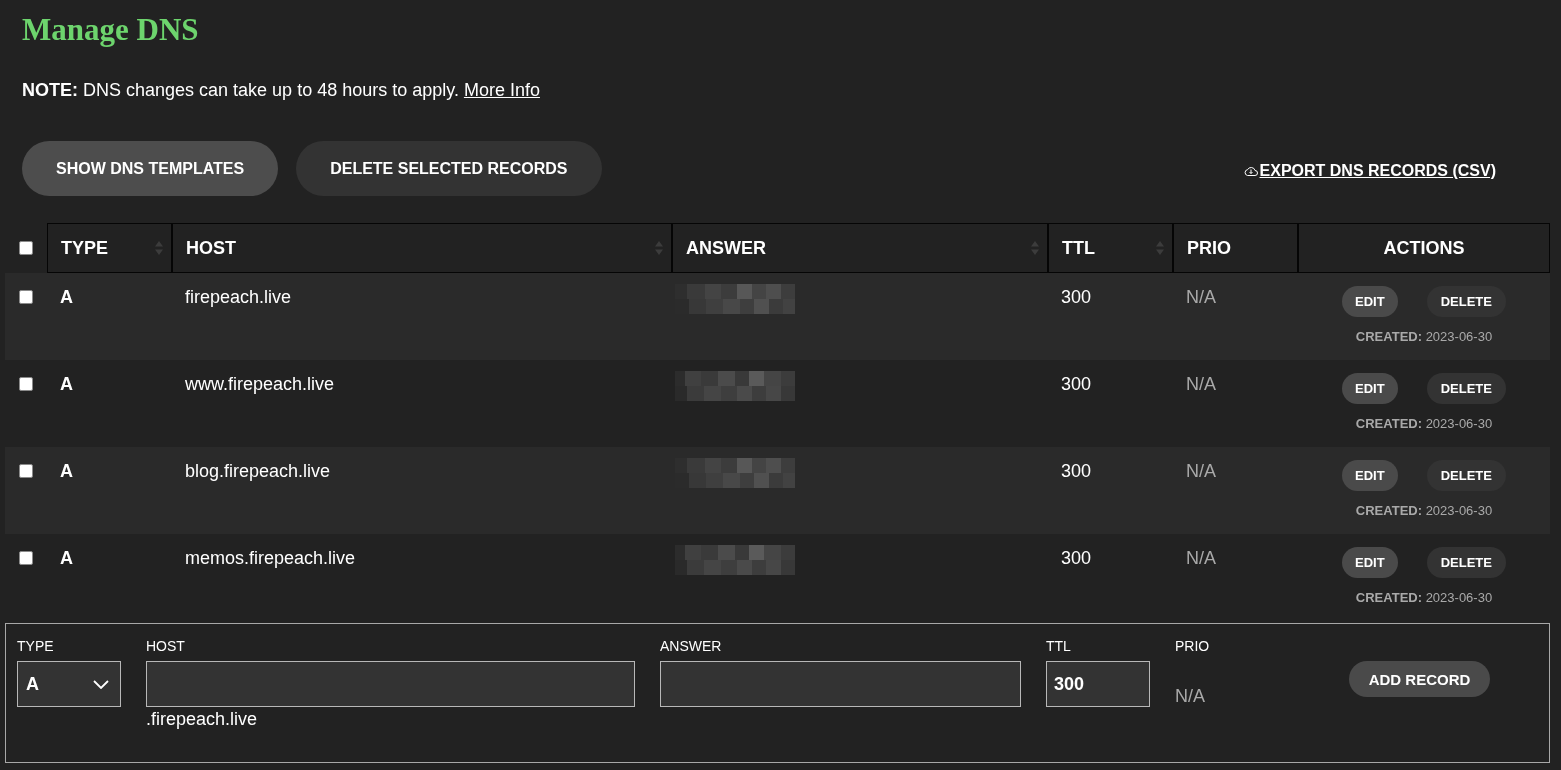  I want to click on field-label: TYPE, so click(35, 646).